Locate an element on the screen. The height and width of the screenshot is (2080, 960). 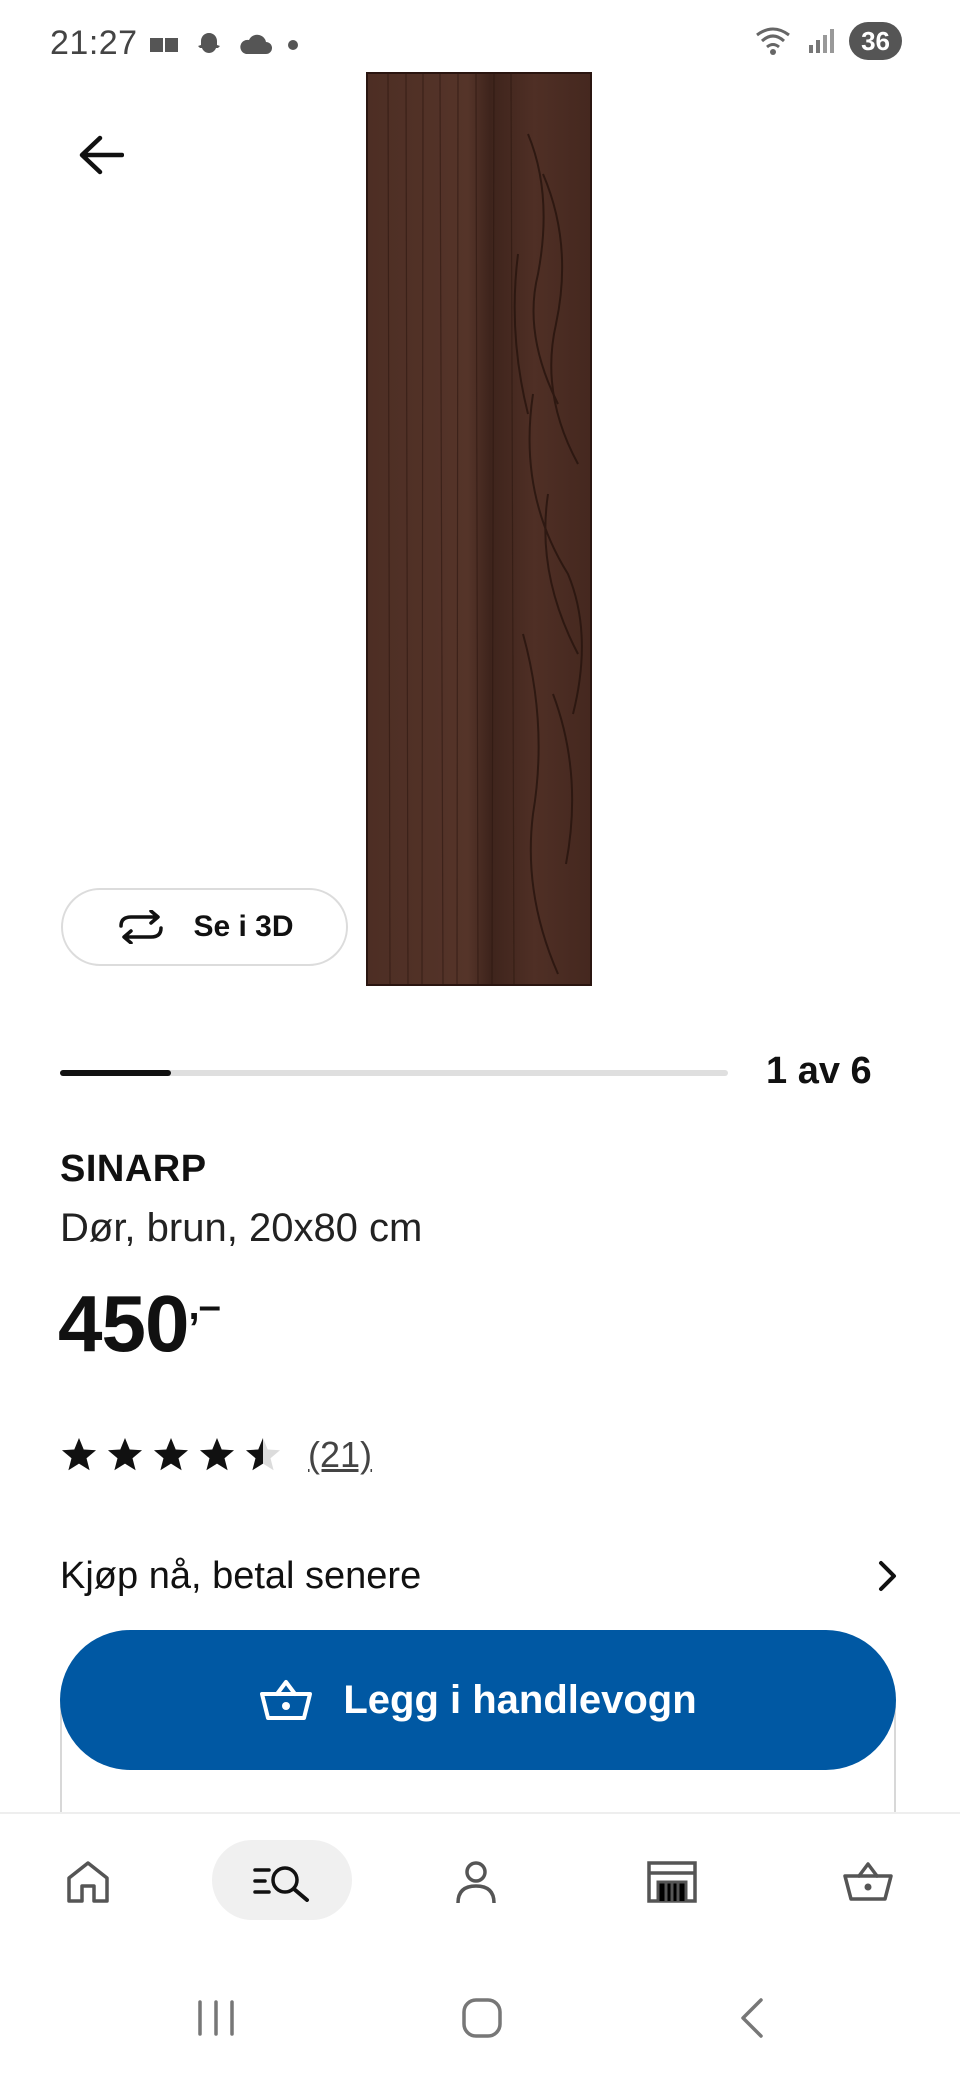
battery-indicator: 36 is located at coordinates (875, 41).